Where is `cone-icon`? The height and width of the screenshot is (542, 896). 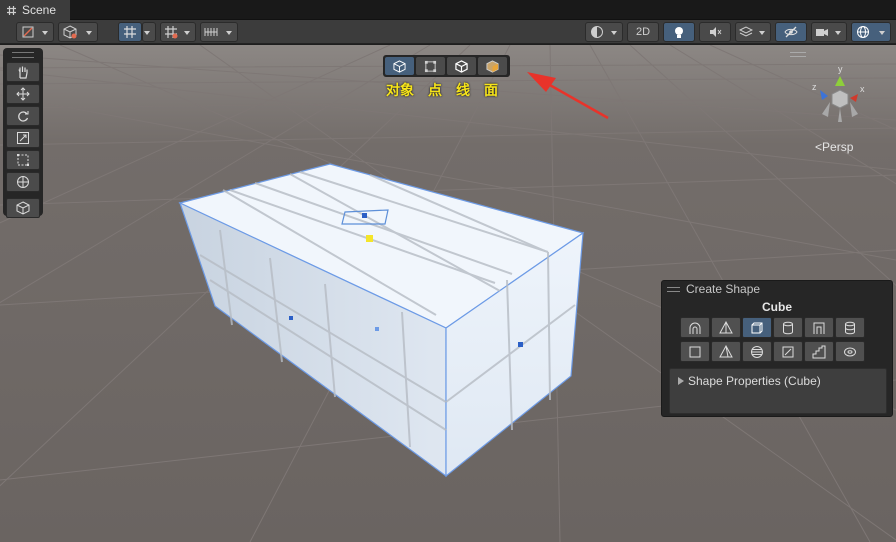
cone-icon is located at coordinates (726, 326).